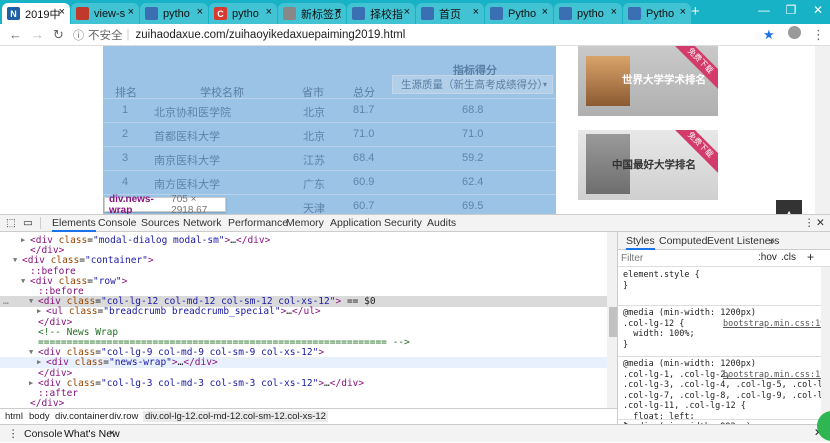 This screenshot has height=443, width=830. Describe the element at coordinates (13, 13) in the screenshot. I see `tab-favicon-icon: N` at that location.